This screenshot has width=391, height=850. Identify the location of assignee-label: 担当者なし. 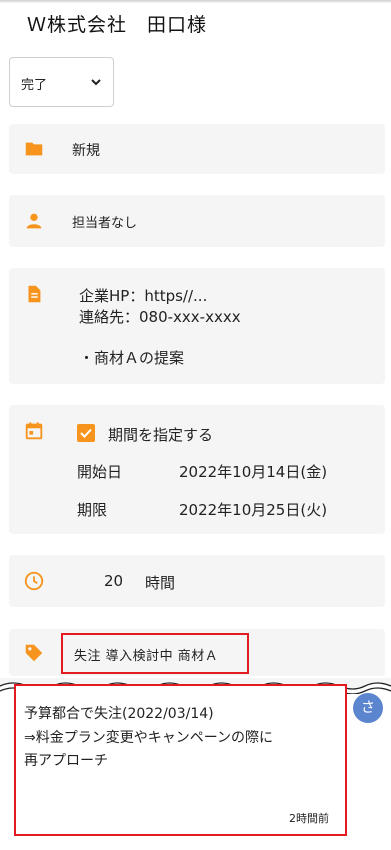
(105, 223).